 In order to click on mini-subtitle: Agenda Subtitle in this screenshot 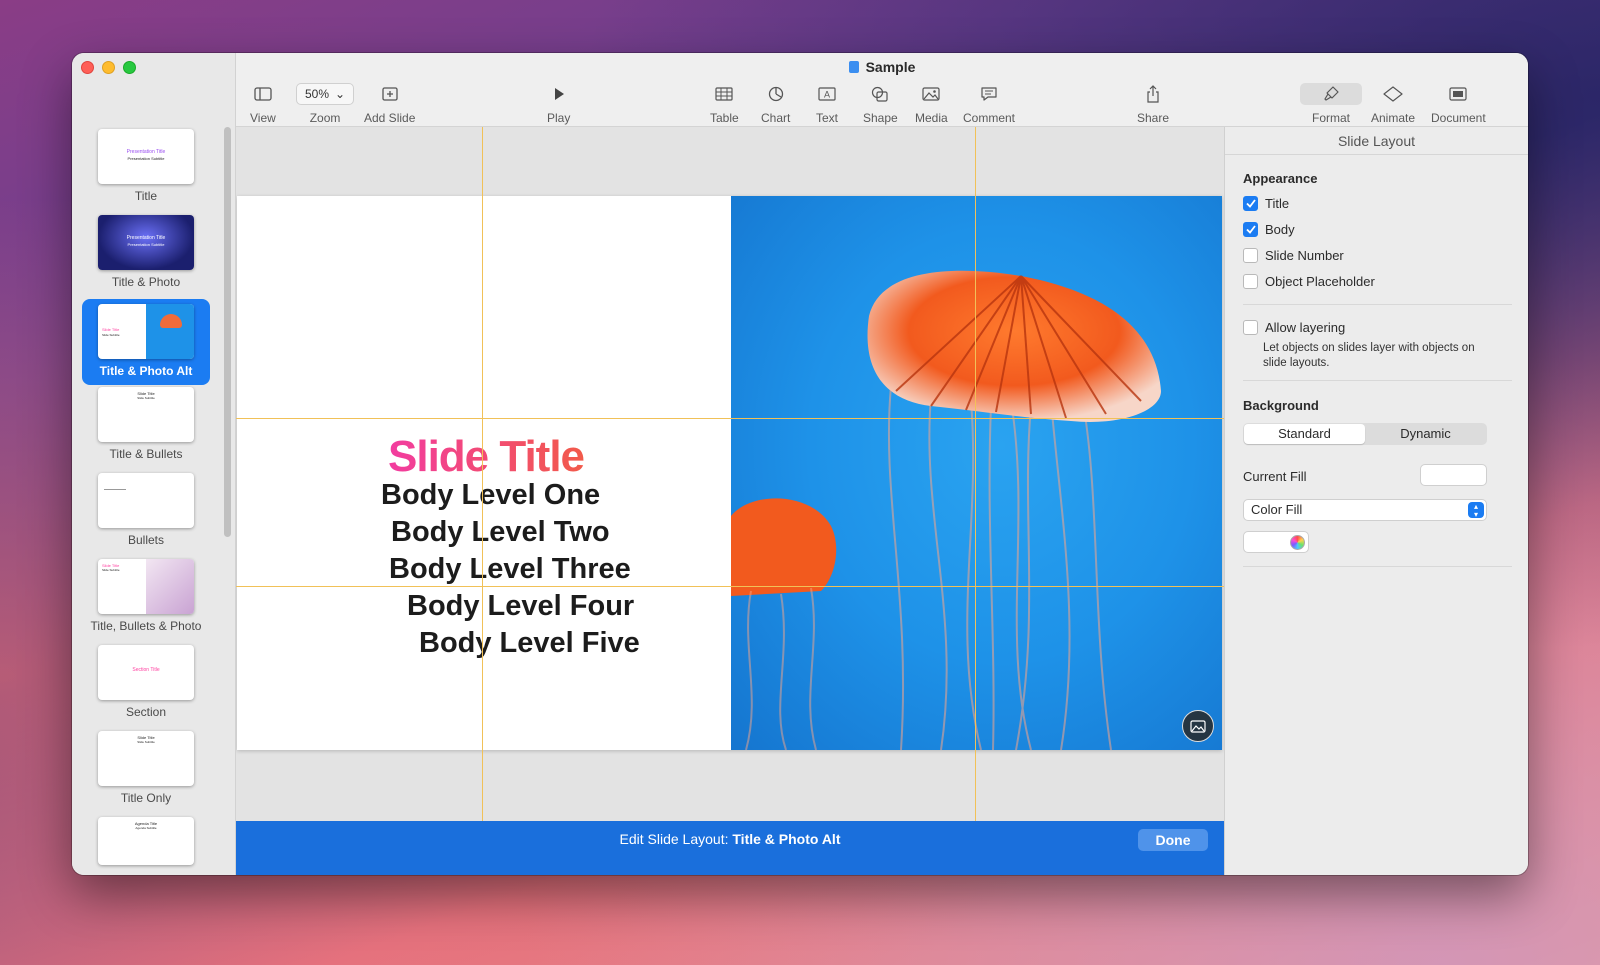, I will do `click(146, 828)`.